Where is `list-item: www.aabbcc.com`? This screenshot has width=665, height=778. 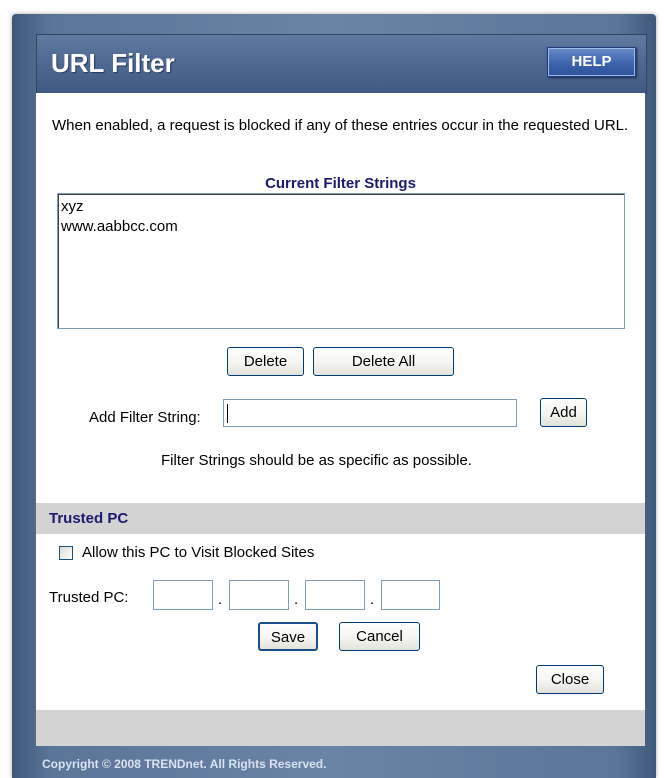 list-item: www.aabbcc.com is located at coordinates (341, 227).